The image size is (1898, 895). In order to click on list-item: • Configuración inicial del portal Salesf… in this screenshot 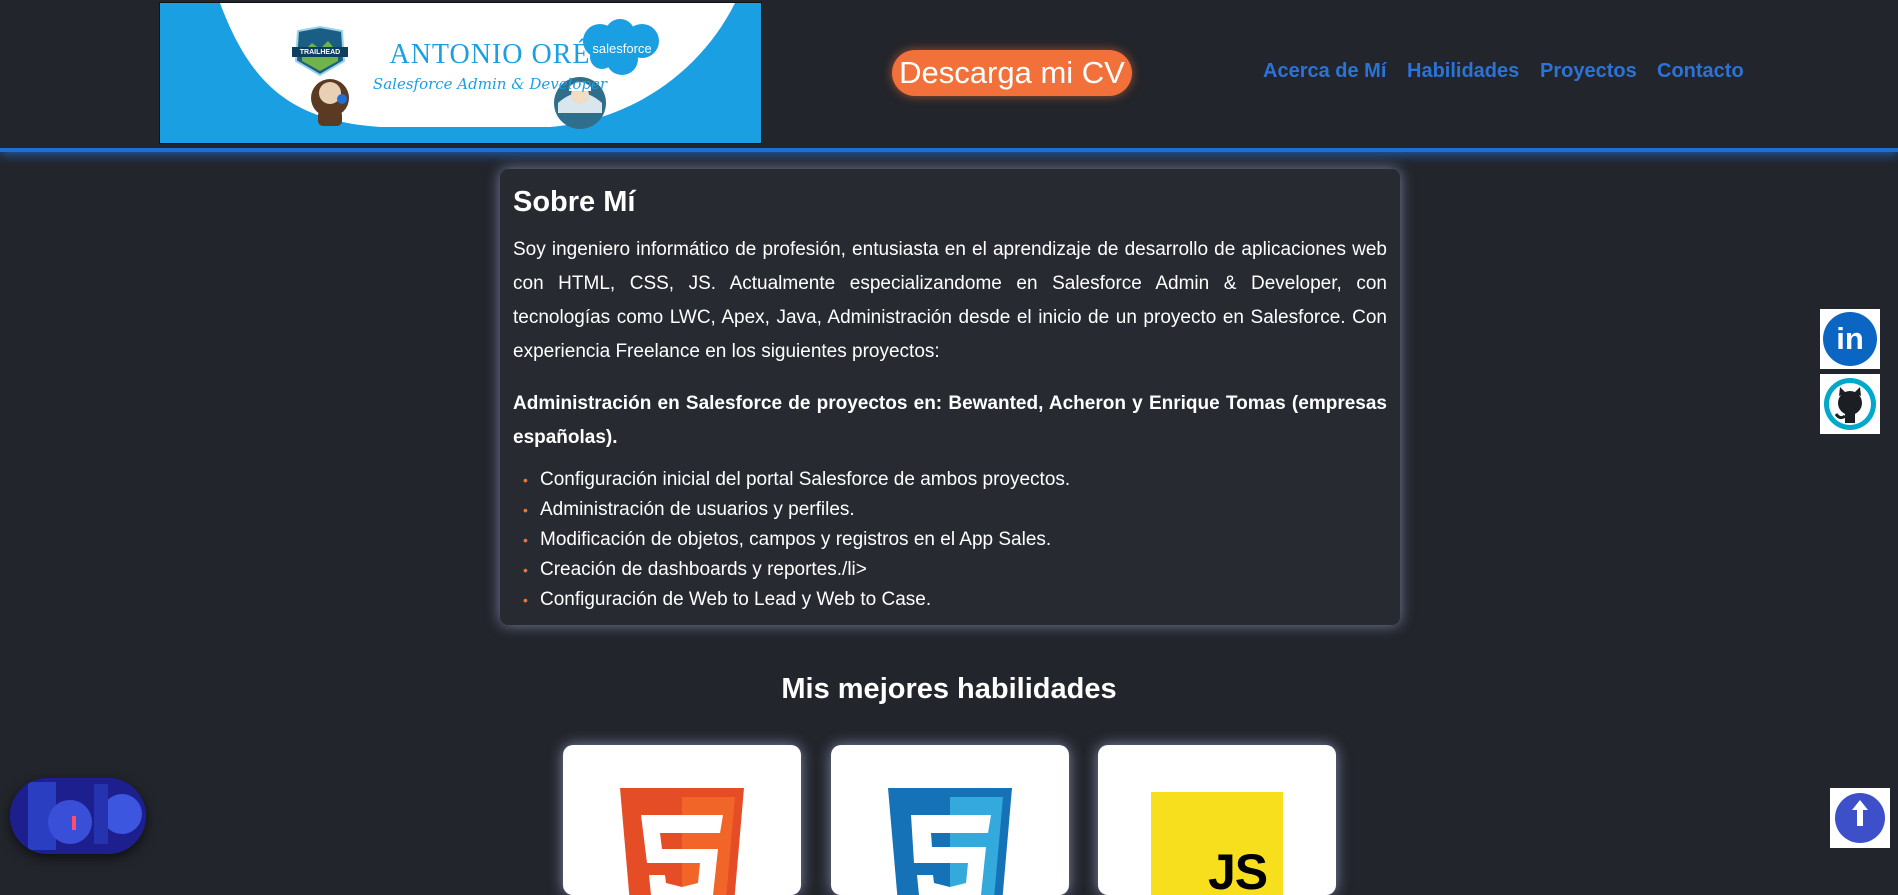, I will do `click(950, 480)`.